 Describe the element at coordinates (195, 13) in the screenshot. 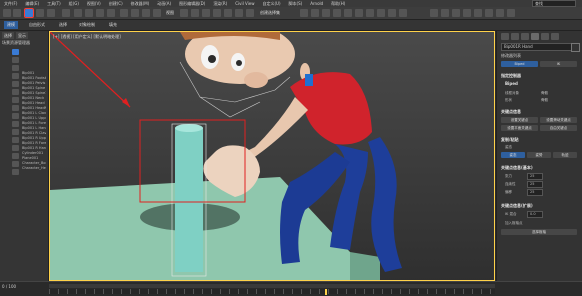

I see `select-manipulate-icon` at that location.